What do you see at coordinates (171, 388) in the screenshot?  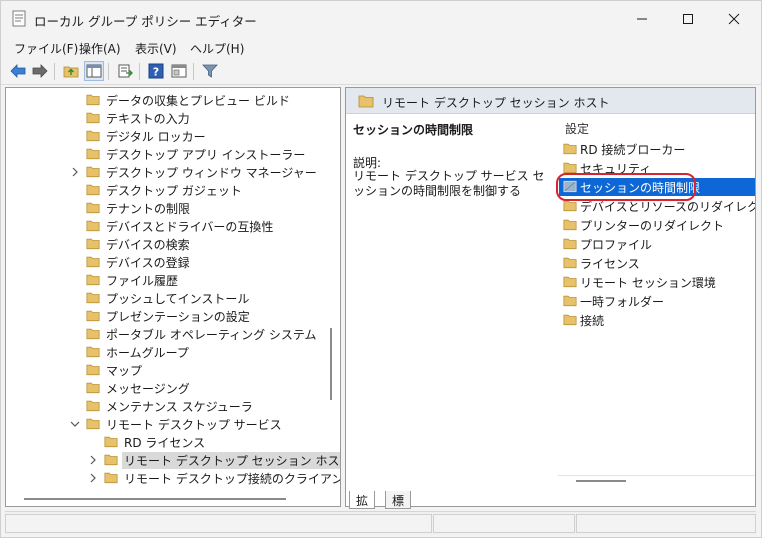 I see `tree-item: メッセージング` at bounding box center [171, 388].